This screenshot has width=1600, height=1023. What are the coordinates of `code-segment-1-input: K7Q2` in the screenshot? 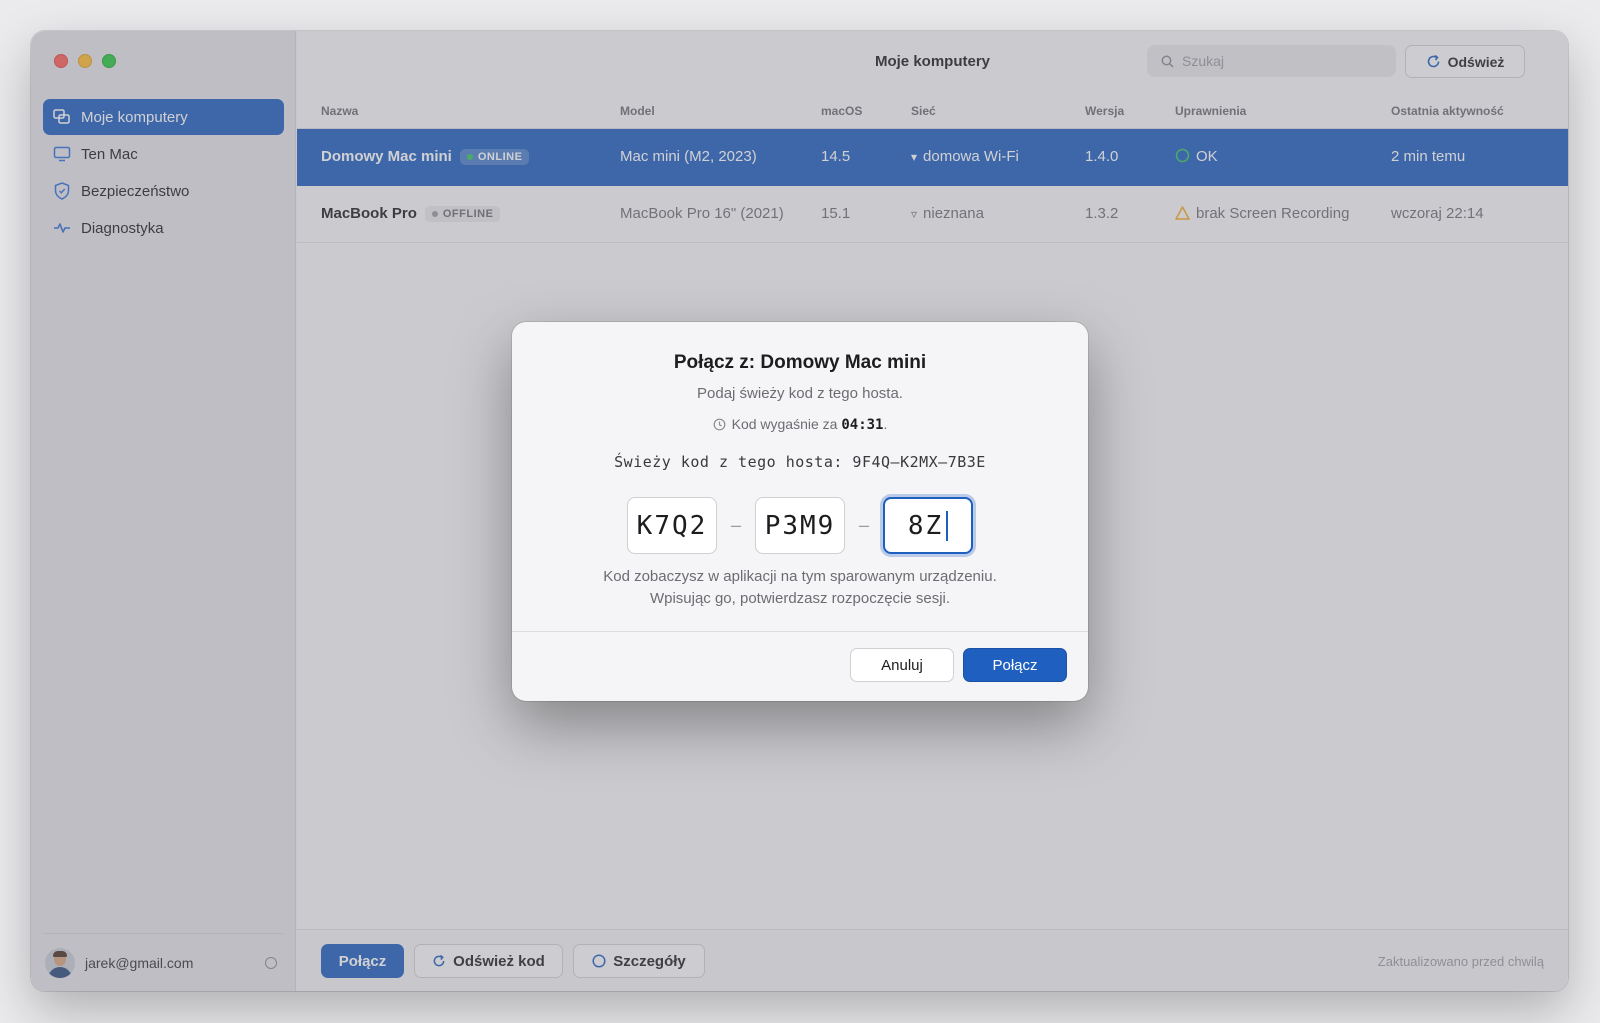 It's located at (671, 525).